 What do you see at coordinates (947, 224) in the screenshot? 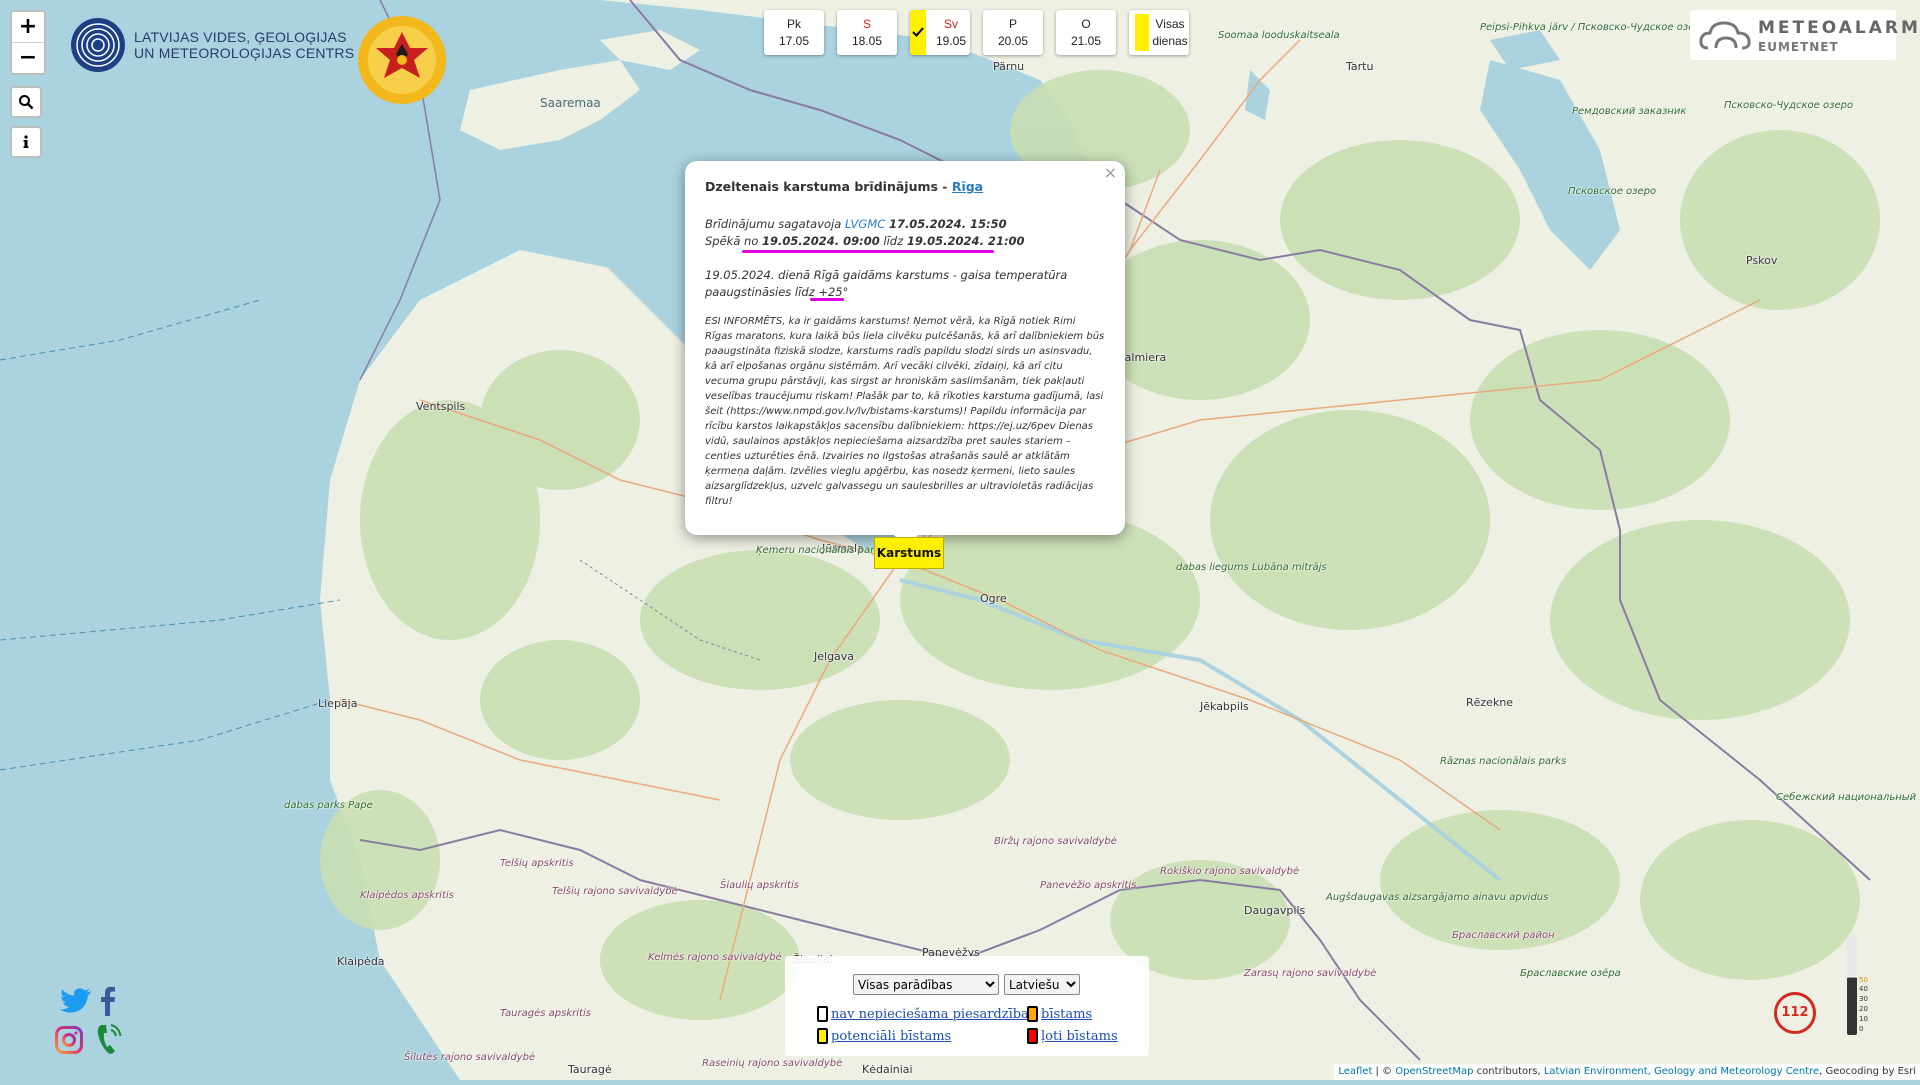
I see `prepared-time: 17.05.2024. 15:50` at bounding box center [947, 224].